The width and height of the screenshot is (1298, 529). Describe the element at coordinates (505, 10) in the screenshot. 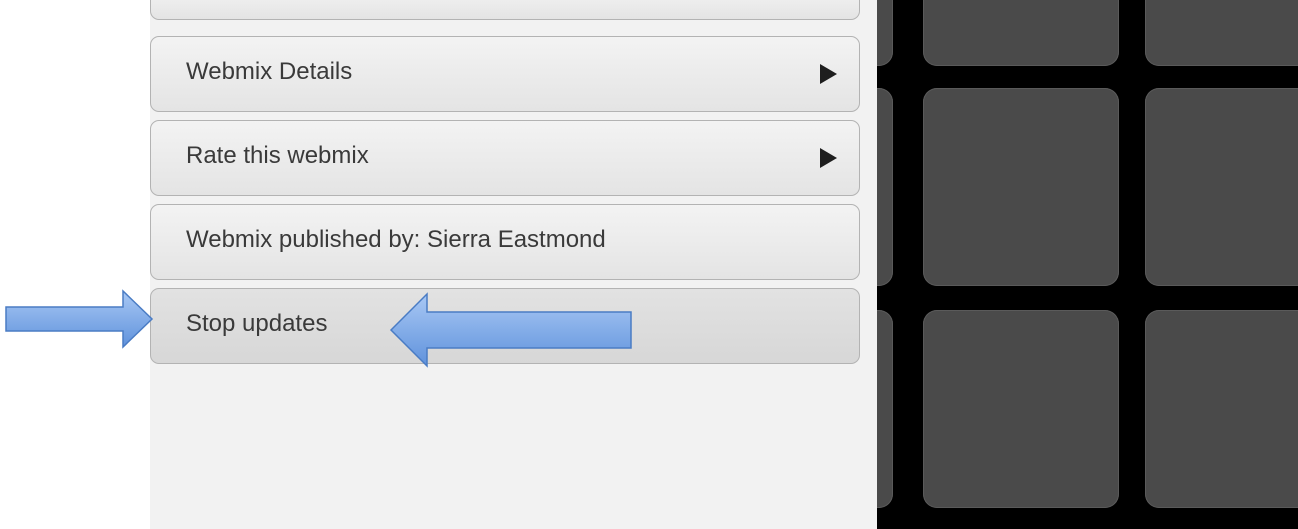

I see `menu-item-partial` at that location.